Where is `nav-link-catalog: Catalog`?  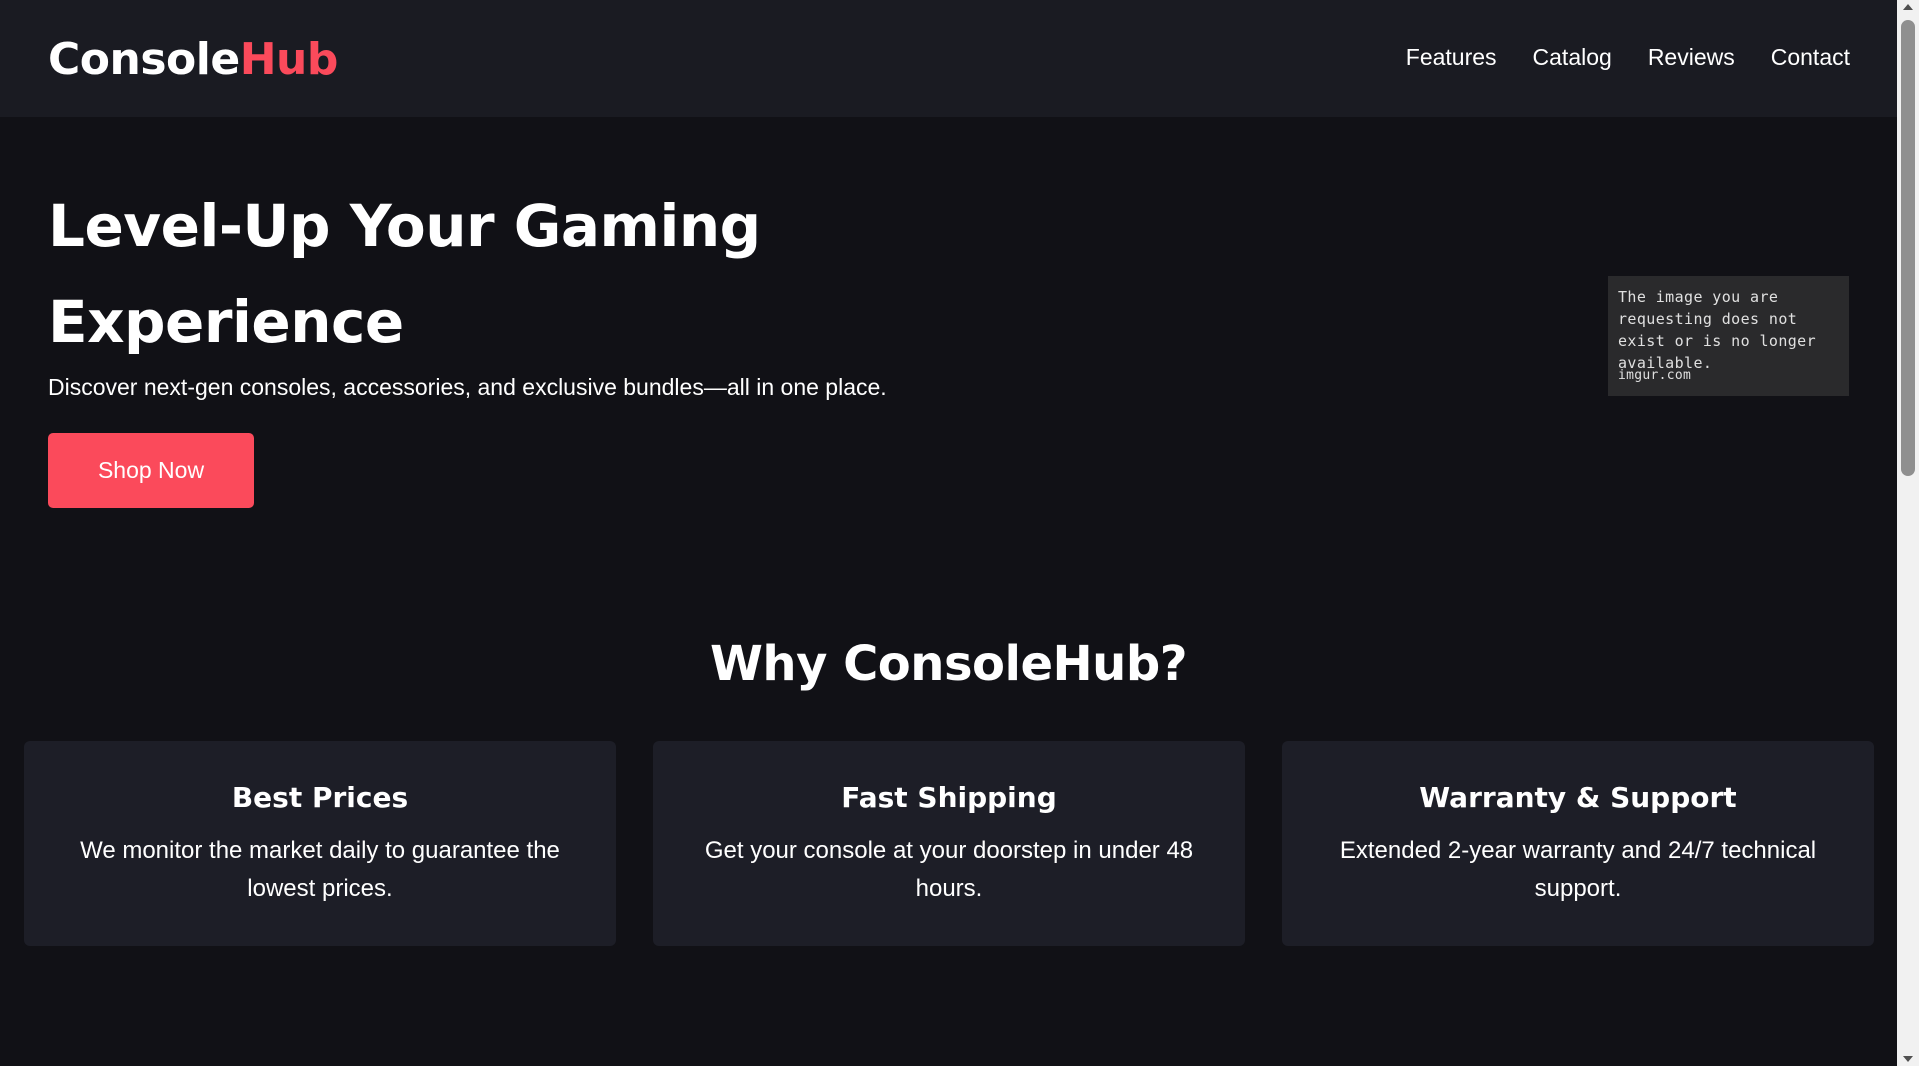 nav-link-catalog: Catalog is located at coordinates (1572, 57).